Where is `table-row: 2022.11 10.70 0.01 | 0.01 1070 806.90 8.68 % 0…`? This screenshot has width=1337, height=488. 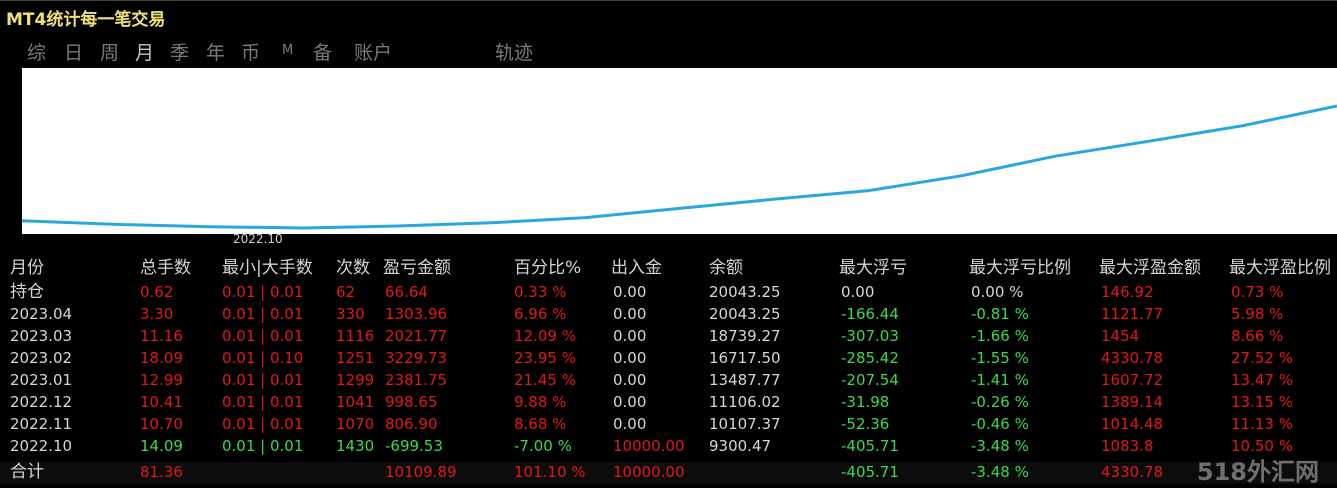 table-row: 2022.11 10.70 0.01 | 0.01 1070 806.90 8.68 % 0… is located at coordinates (668, 425).